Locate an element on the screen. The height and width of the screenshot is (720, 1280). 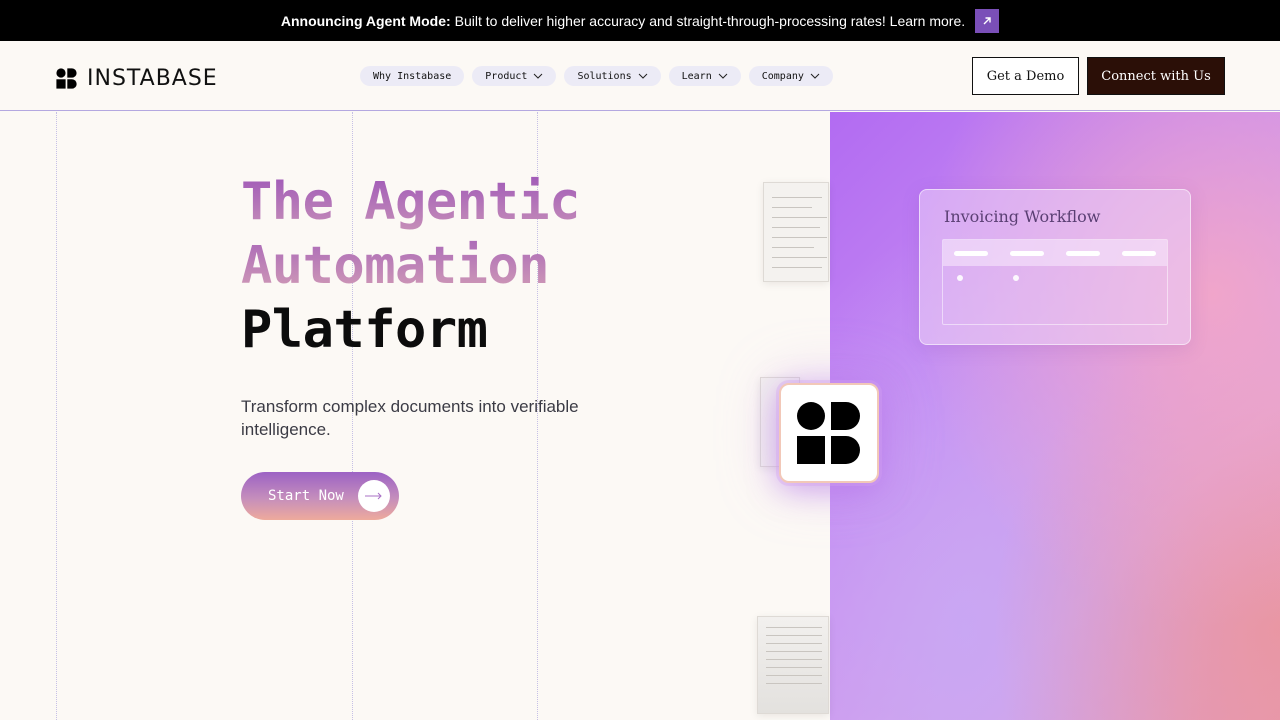
hero-title-line-1: The Agentic is located at coordinates (410, 202).